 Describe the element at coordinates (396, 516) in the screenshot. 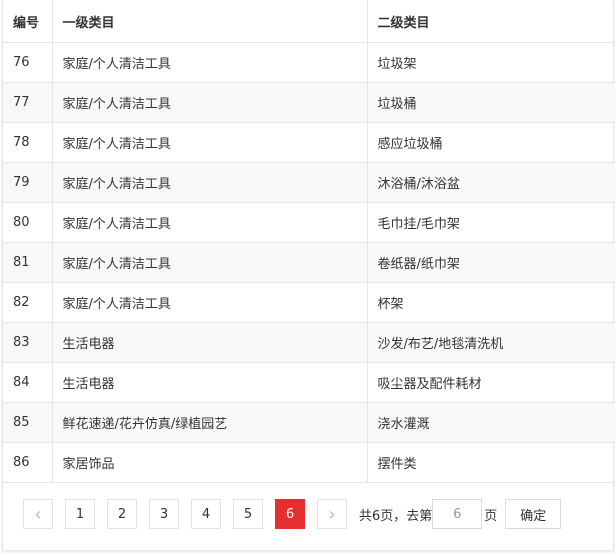

I see `total-pages-text: 共6页，去第` at that location.